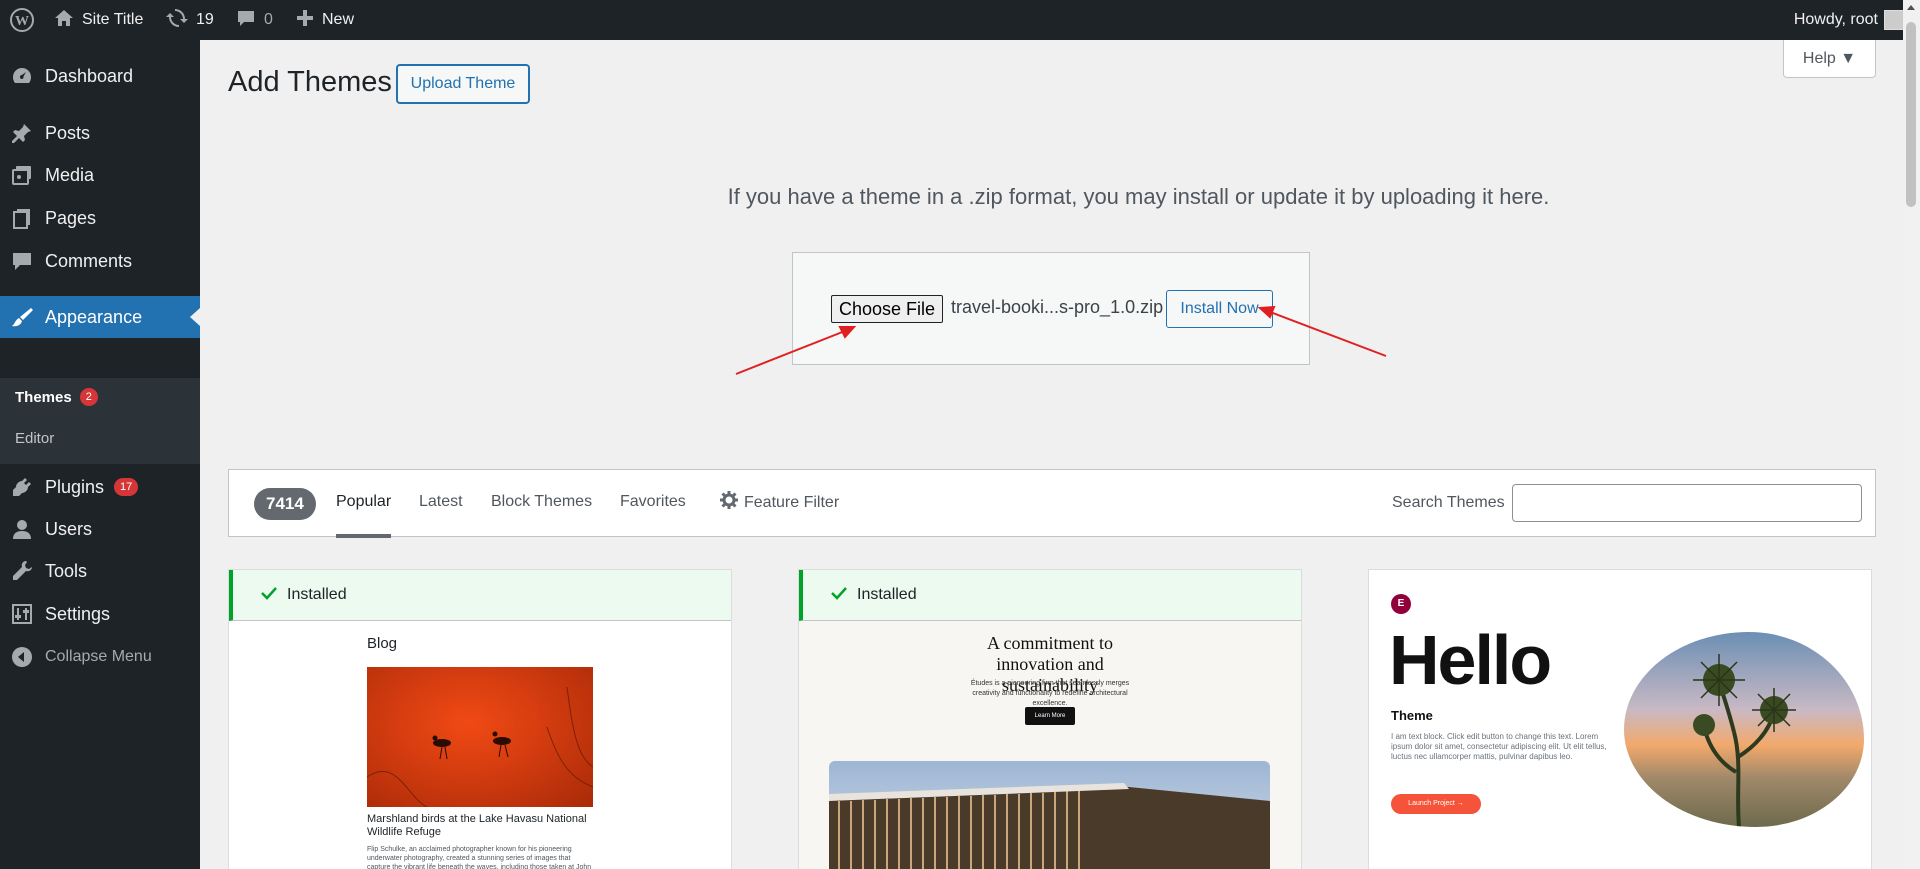 The width and height of the screenshot is (1920, 869). I want to click on sidebar-item-posts: Posts, so click(100, 133).